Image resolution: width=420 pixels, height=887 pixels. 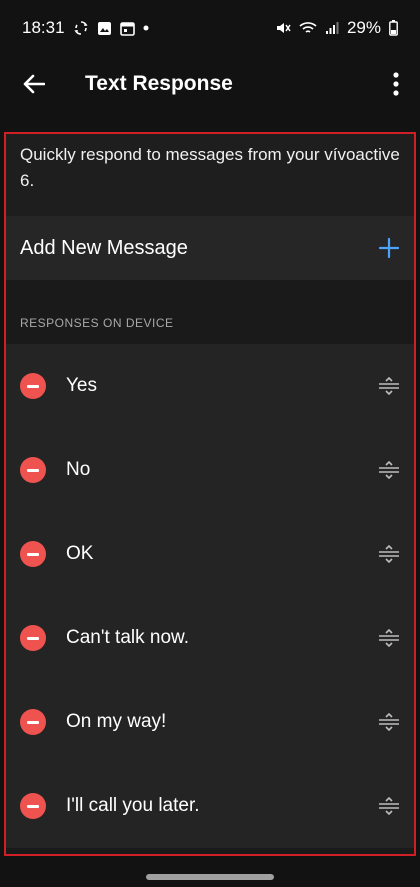 I want to click on status-bar: 18:31 29%, so click(x=210, y=28).